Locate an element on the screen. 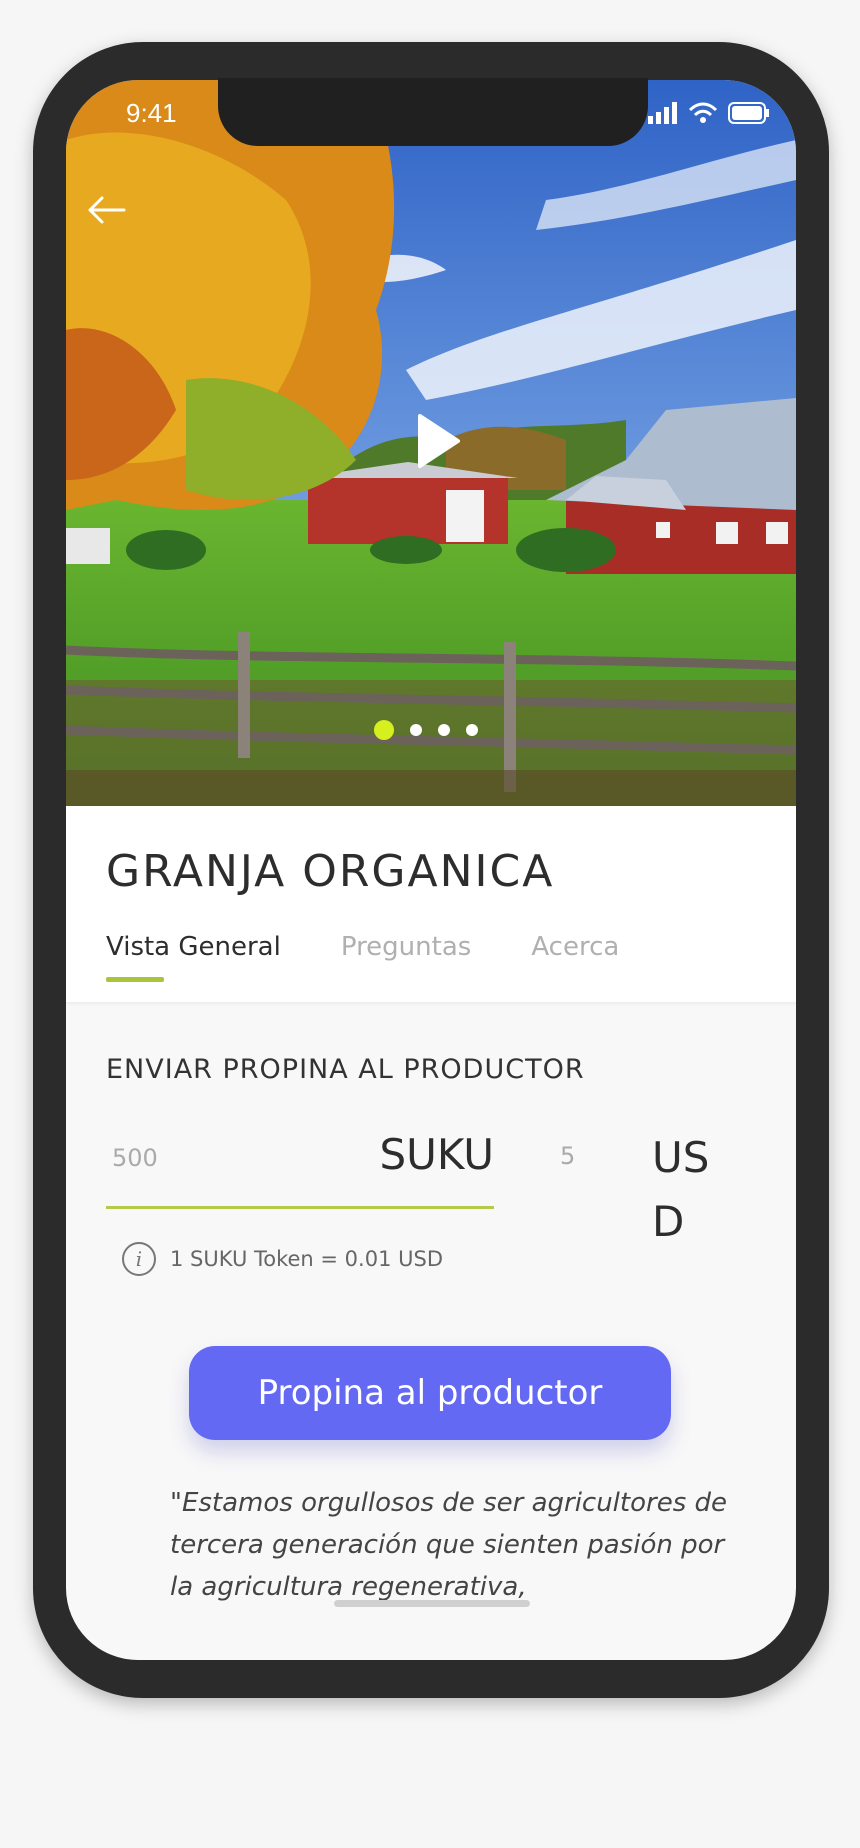  tab-about: Acerca is located at coordinates (575, 957).